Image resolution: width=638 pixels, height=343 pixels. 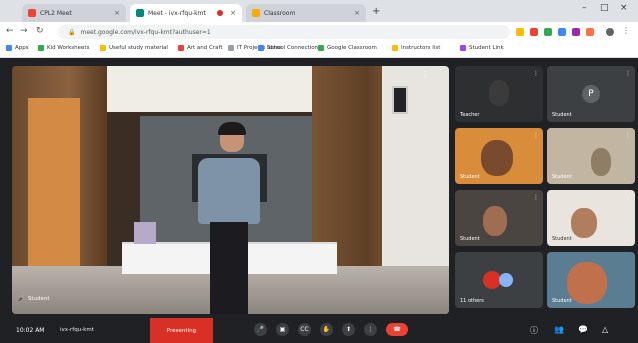 What do you see at coordinates (626, 30) in the screenshot?
I see `browser-menu-icon: ⋮` at bounding box center [626, 30].